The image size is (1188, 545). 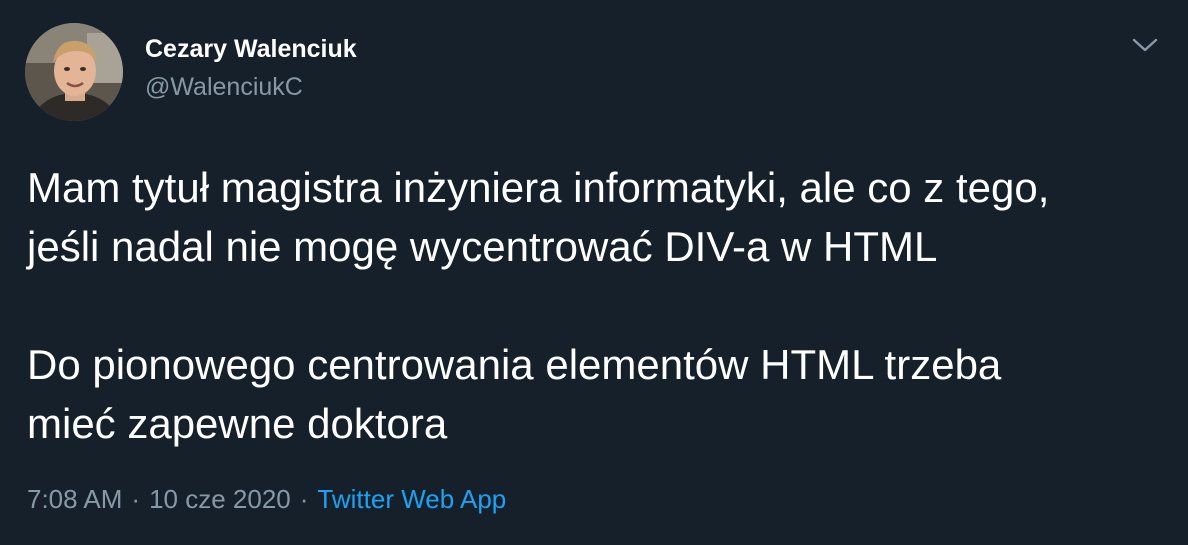 I want to click on tweet-meta: 7:08 AM · 10 cze 2020 · Twitter Web App, so click(x=266, y=499).